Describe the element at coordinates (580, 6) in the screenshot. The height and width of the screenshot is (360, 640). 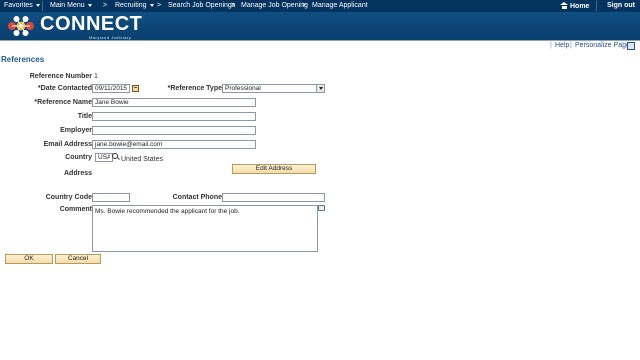
I see `home-label: Home` at that location.